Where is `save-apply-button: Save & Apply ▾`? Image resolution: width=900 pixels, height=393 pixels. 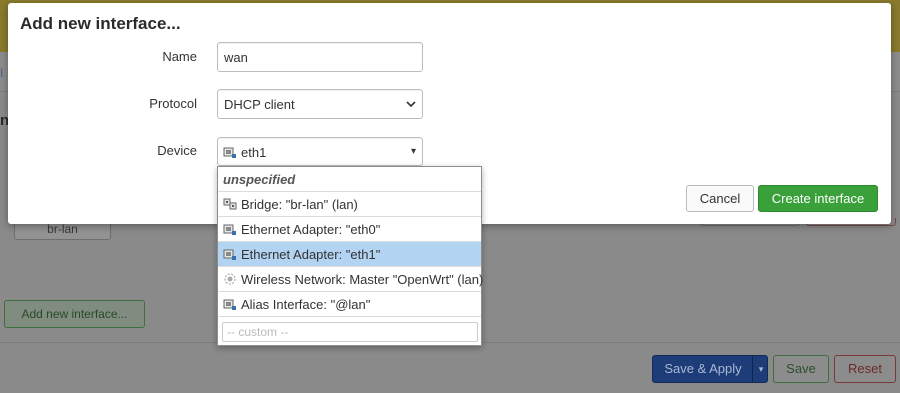 save-apply-button: Save & Apply ▾ is located at coordinates (710, 369).